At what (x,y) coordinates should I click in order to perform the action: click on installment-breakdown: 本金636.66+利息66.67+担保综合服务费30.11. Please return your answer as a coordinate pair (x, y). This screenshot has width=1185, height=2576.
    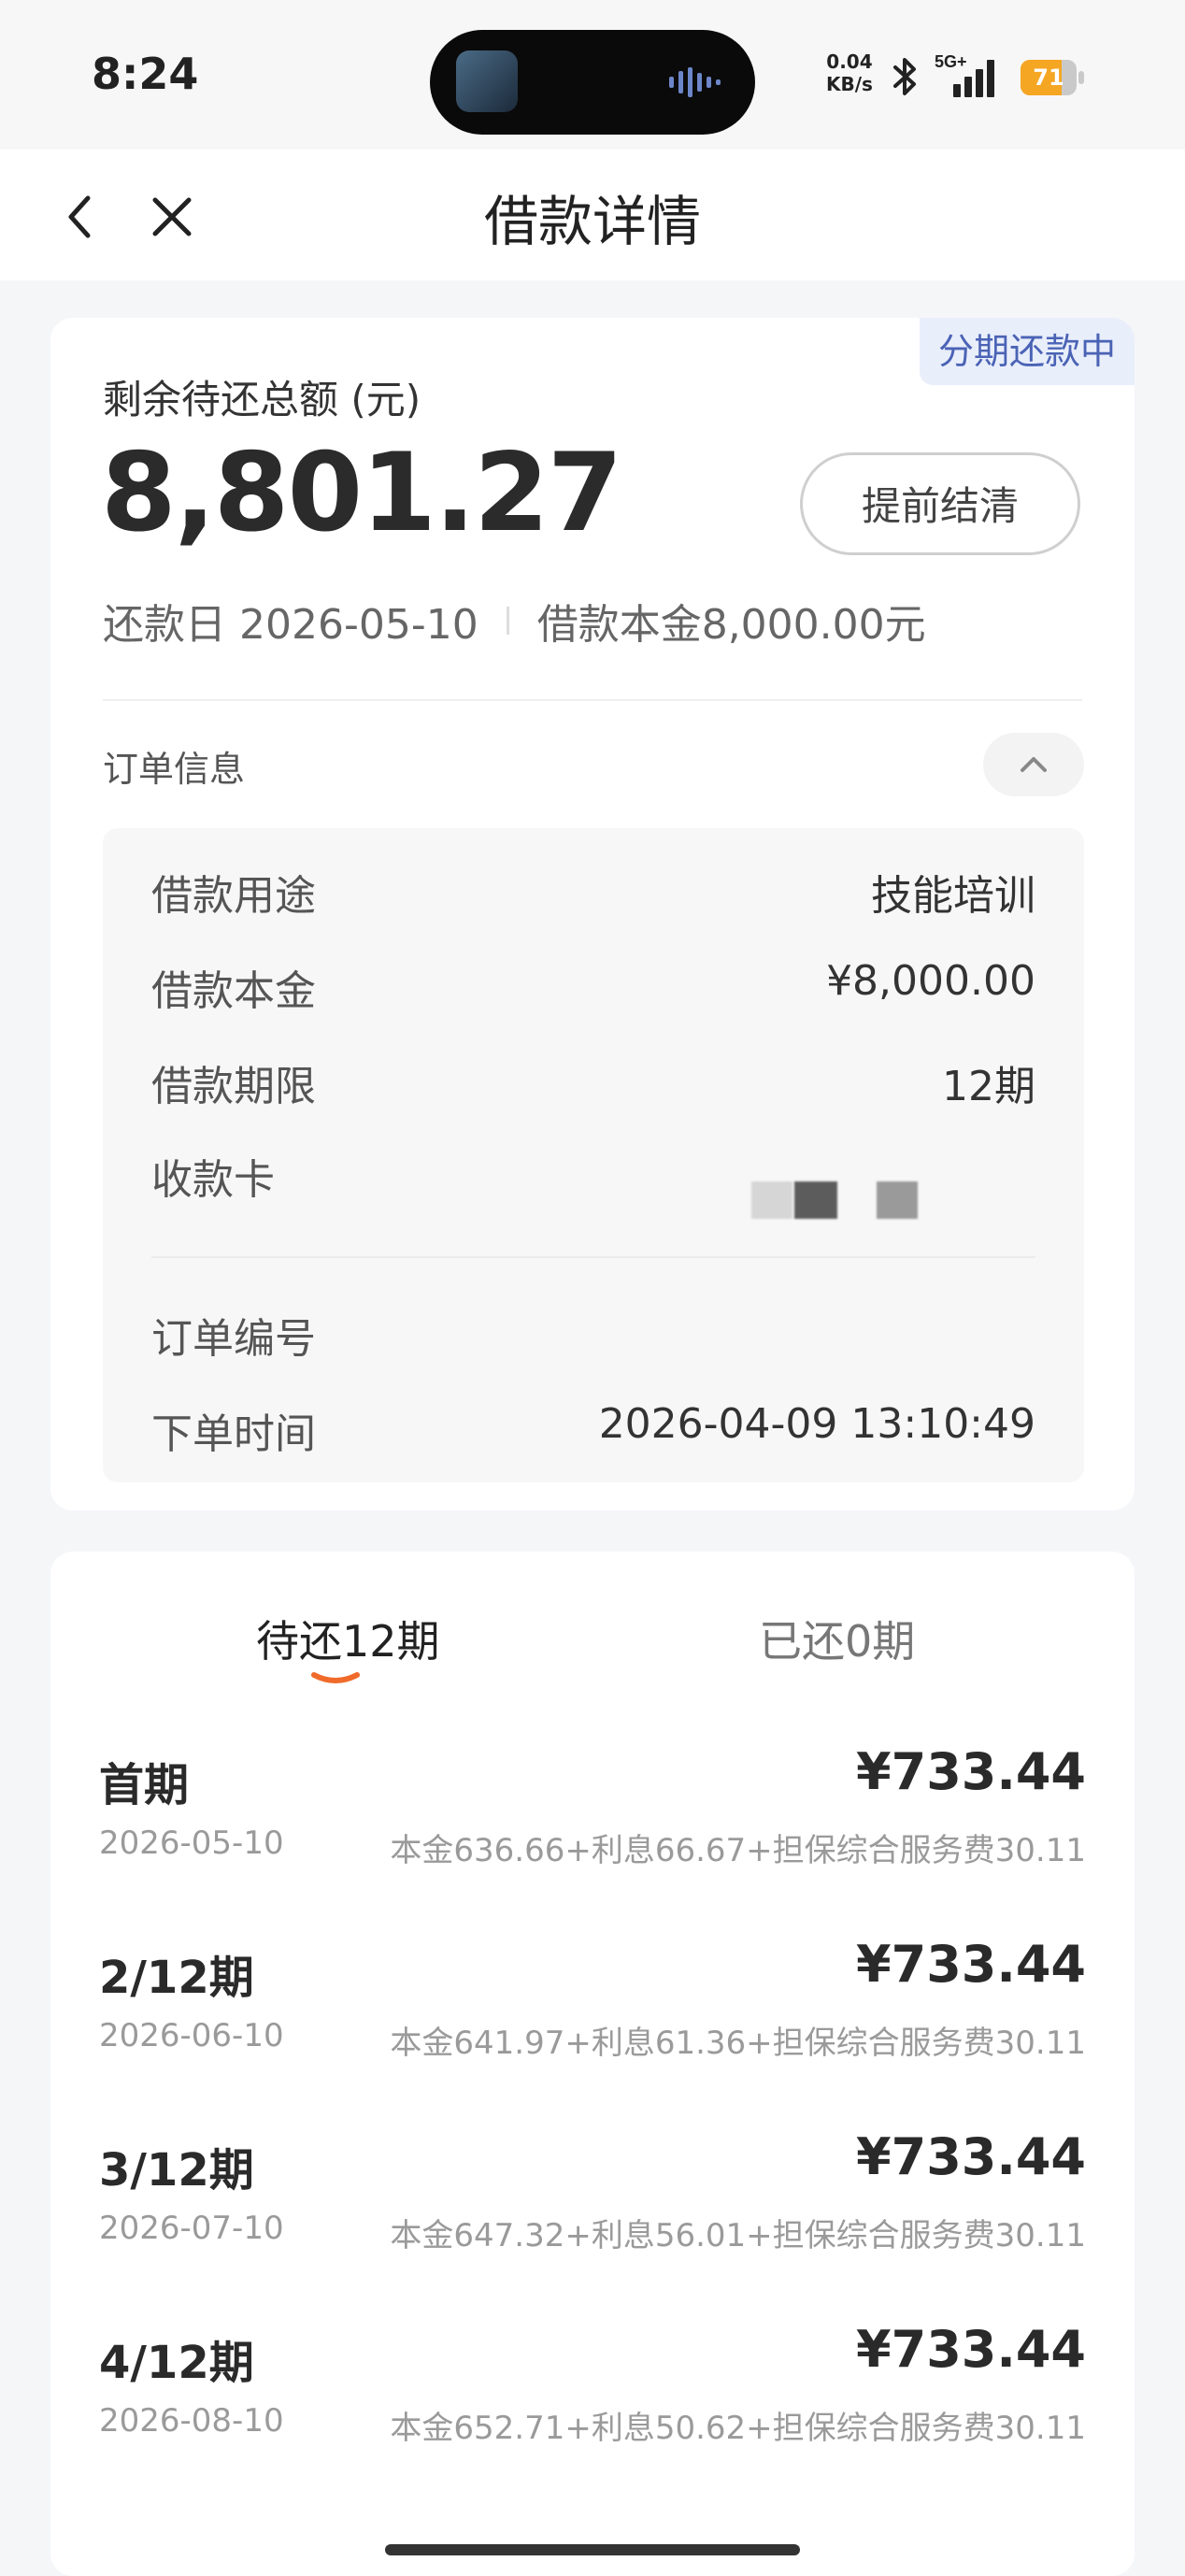
    Looking at the image, I should click on (738, 1850).